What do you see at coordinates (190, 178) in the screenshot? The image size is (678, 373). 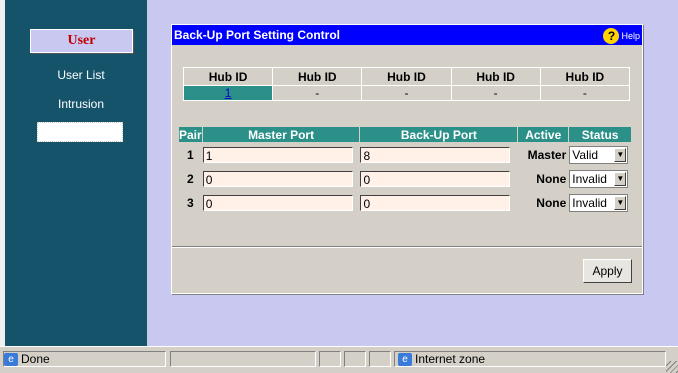 I see `pair-number: 2` at bounding box center [190, 178].